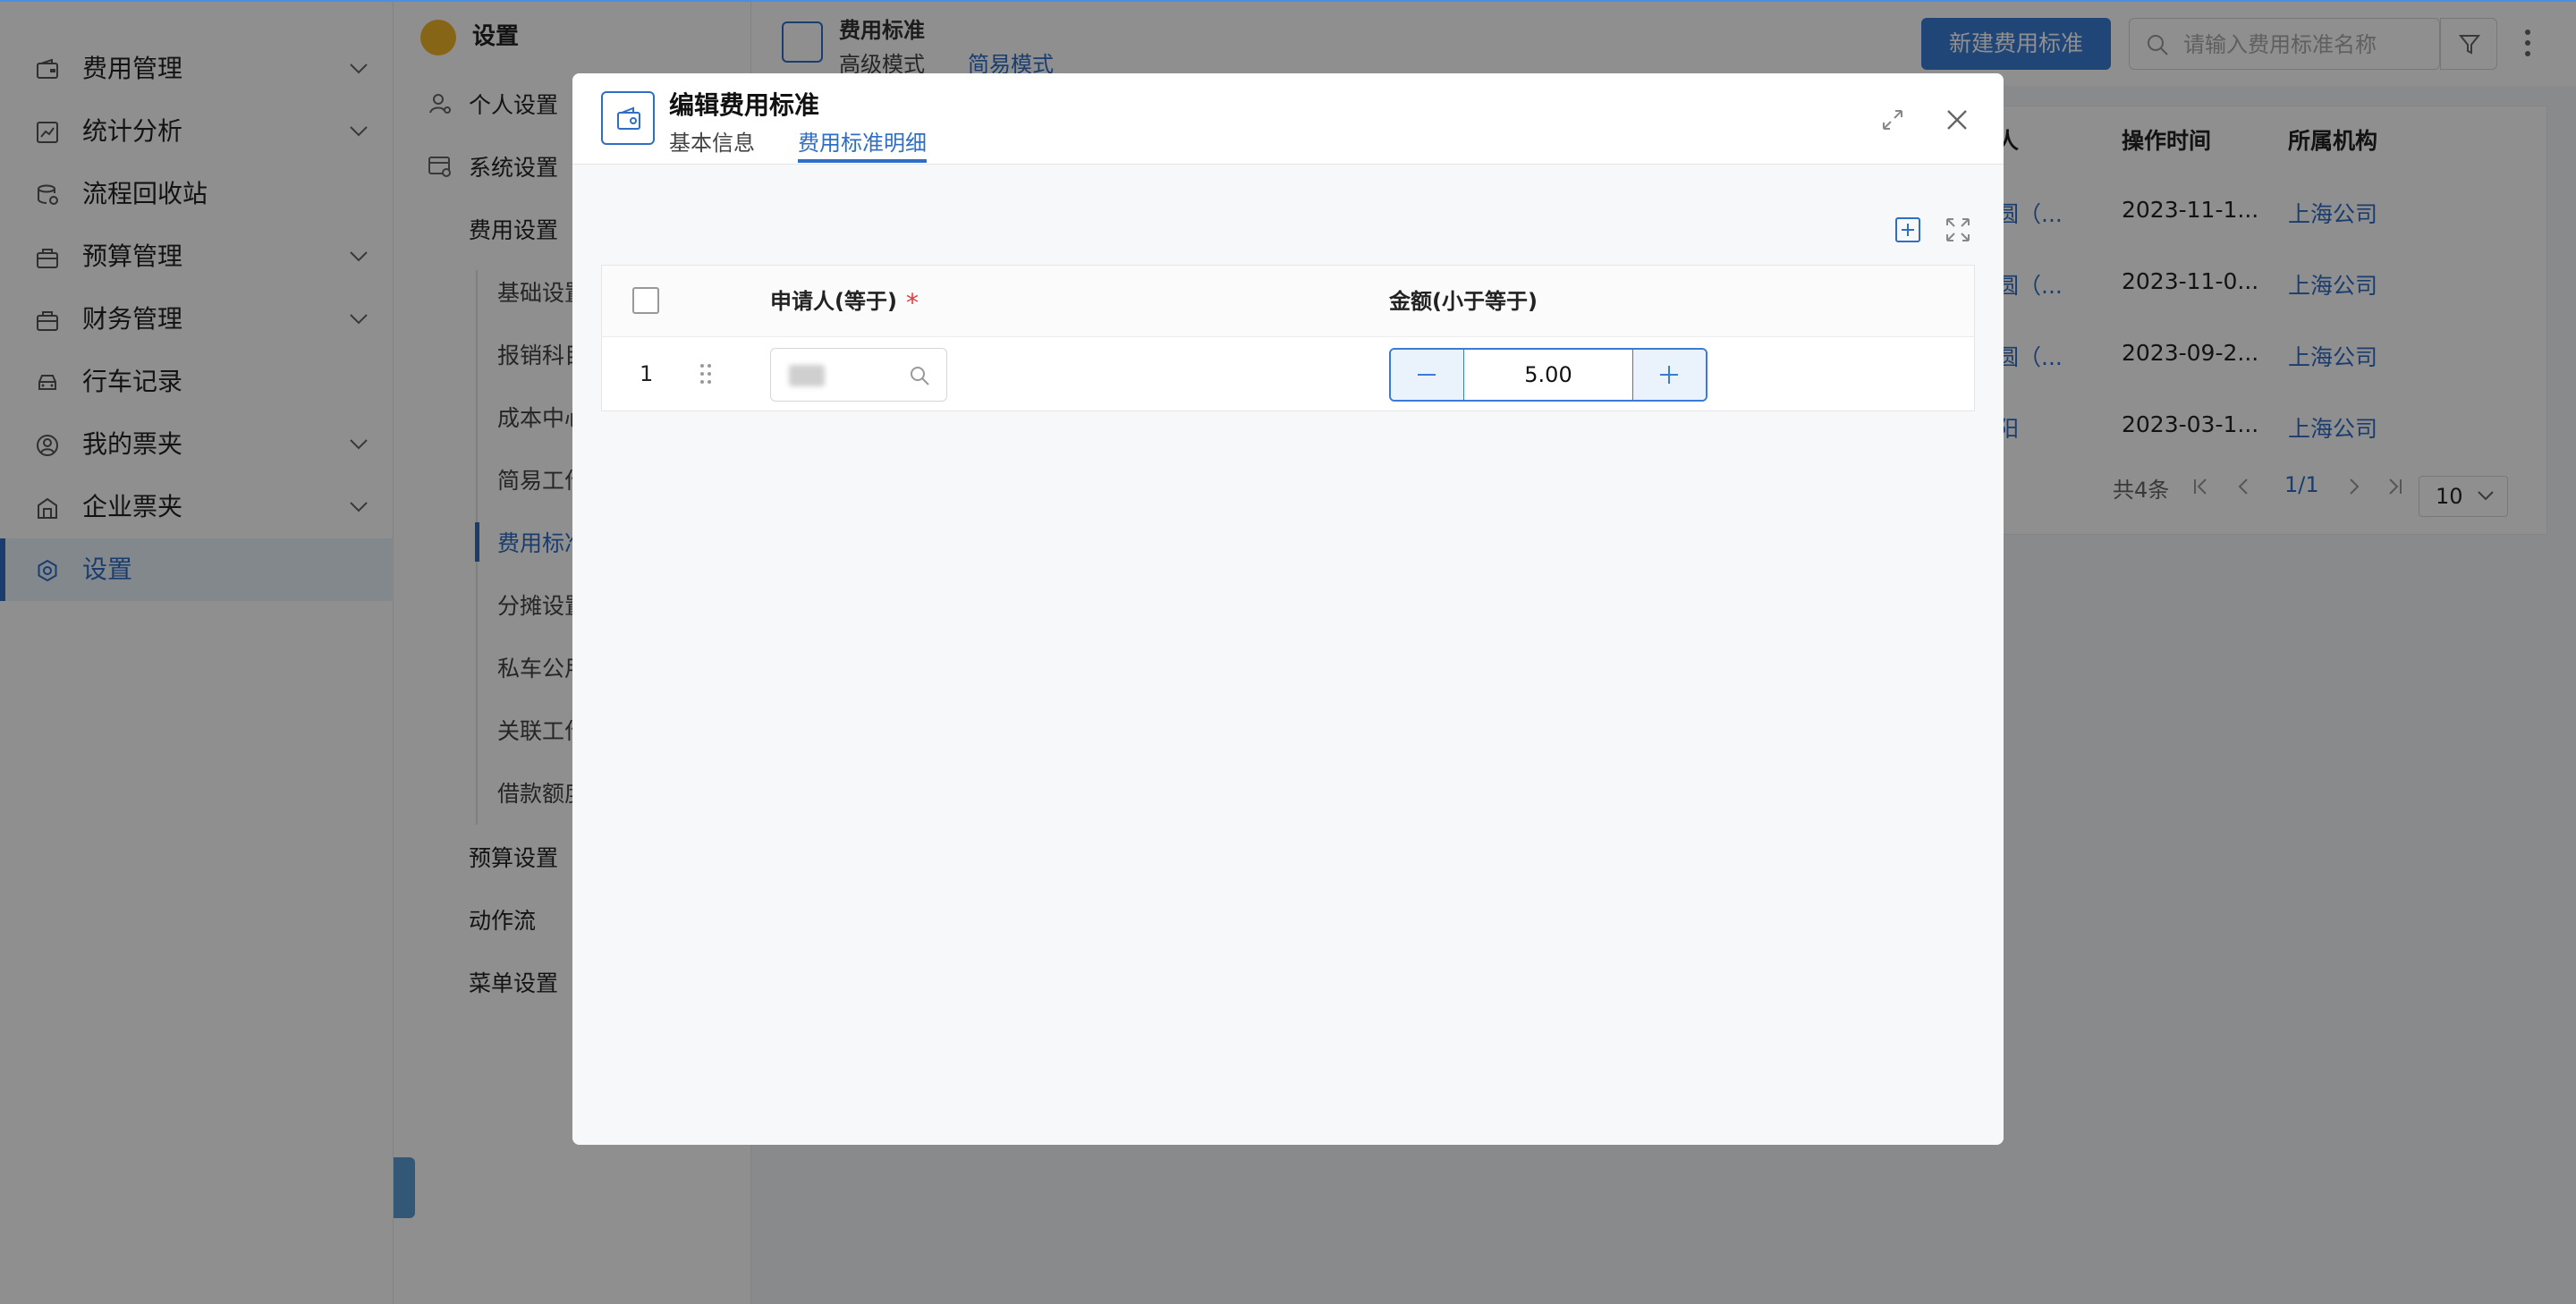 Image resolution: width=2576 pixels, height=1304 pixels. What do you see at coordinates (1892, 120) in the screenshot?
I see `expand-icon` at bounding box center [1892, 120].